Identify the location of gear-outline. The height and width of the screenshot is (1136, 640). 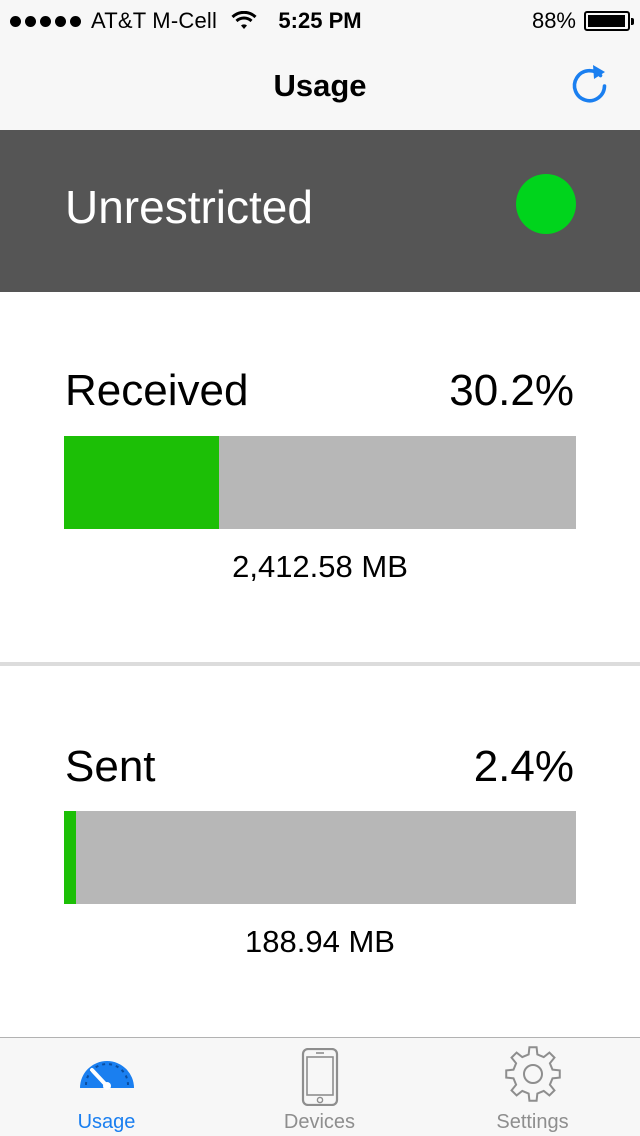
(532, 1074).